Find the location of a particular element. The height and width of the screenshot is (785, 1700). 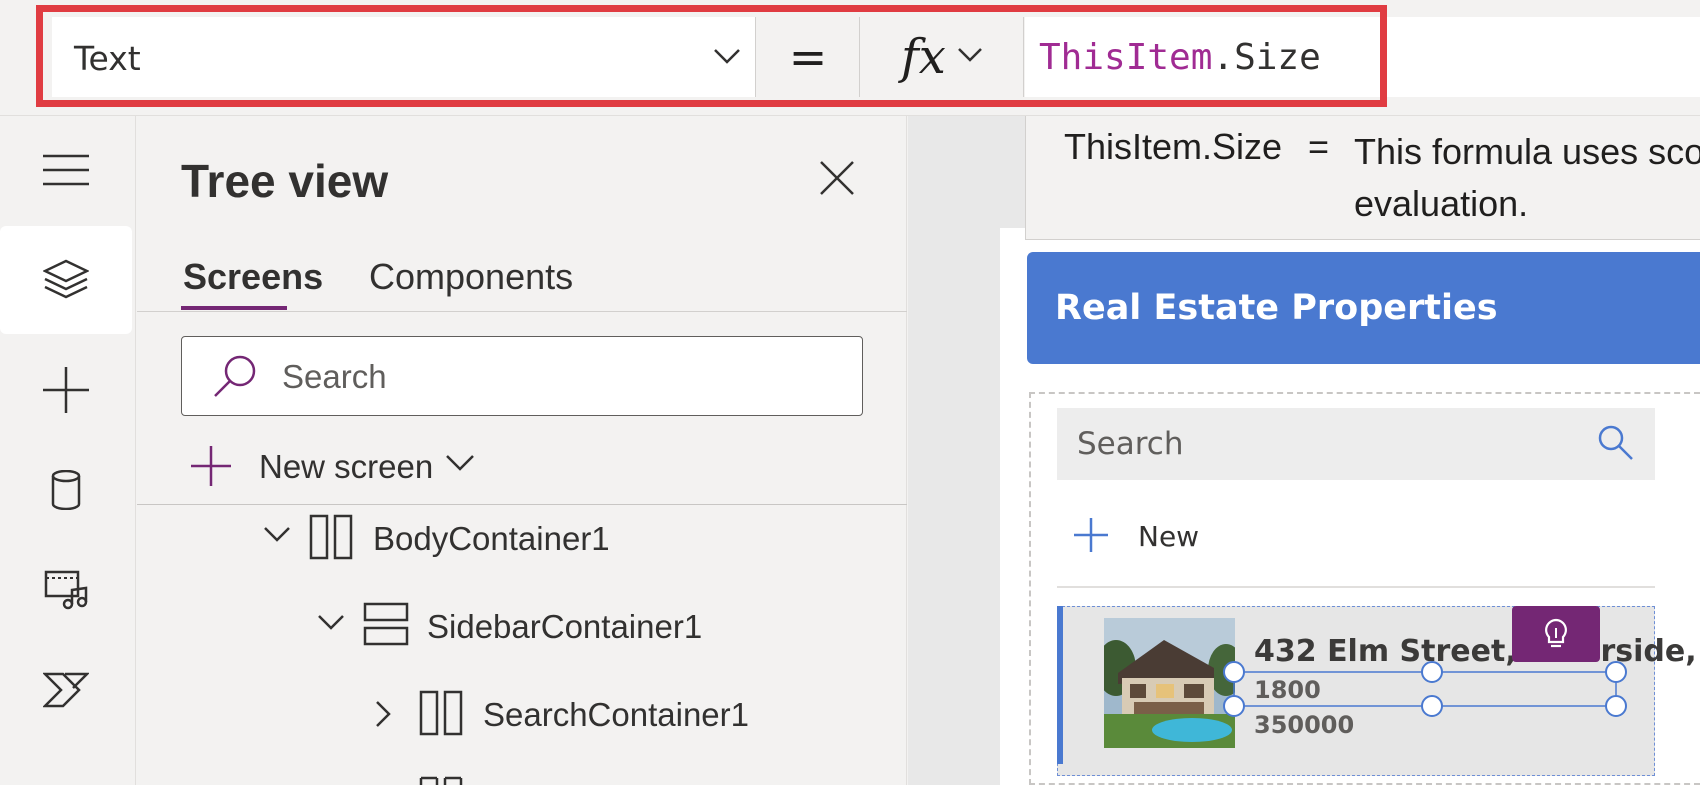

active-tab-indicator is located at coordinates (234, 308).